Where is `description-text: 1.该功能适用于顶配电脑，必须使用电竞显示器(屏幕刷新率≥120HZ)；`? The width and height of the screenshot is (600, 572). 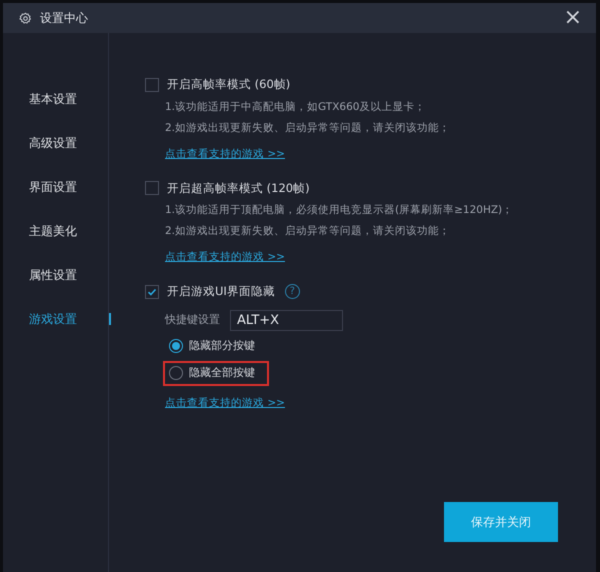 description-text: 1.该功能适用于顶配电脑，必须使用电竞显示器(屏幕刷新率≥120HZ)； is located at coordinates (339, 210).